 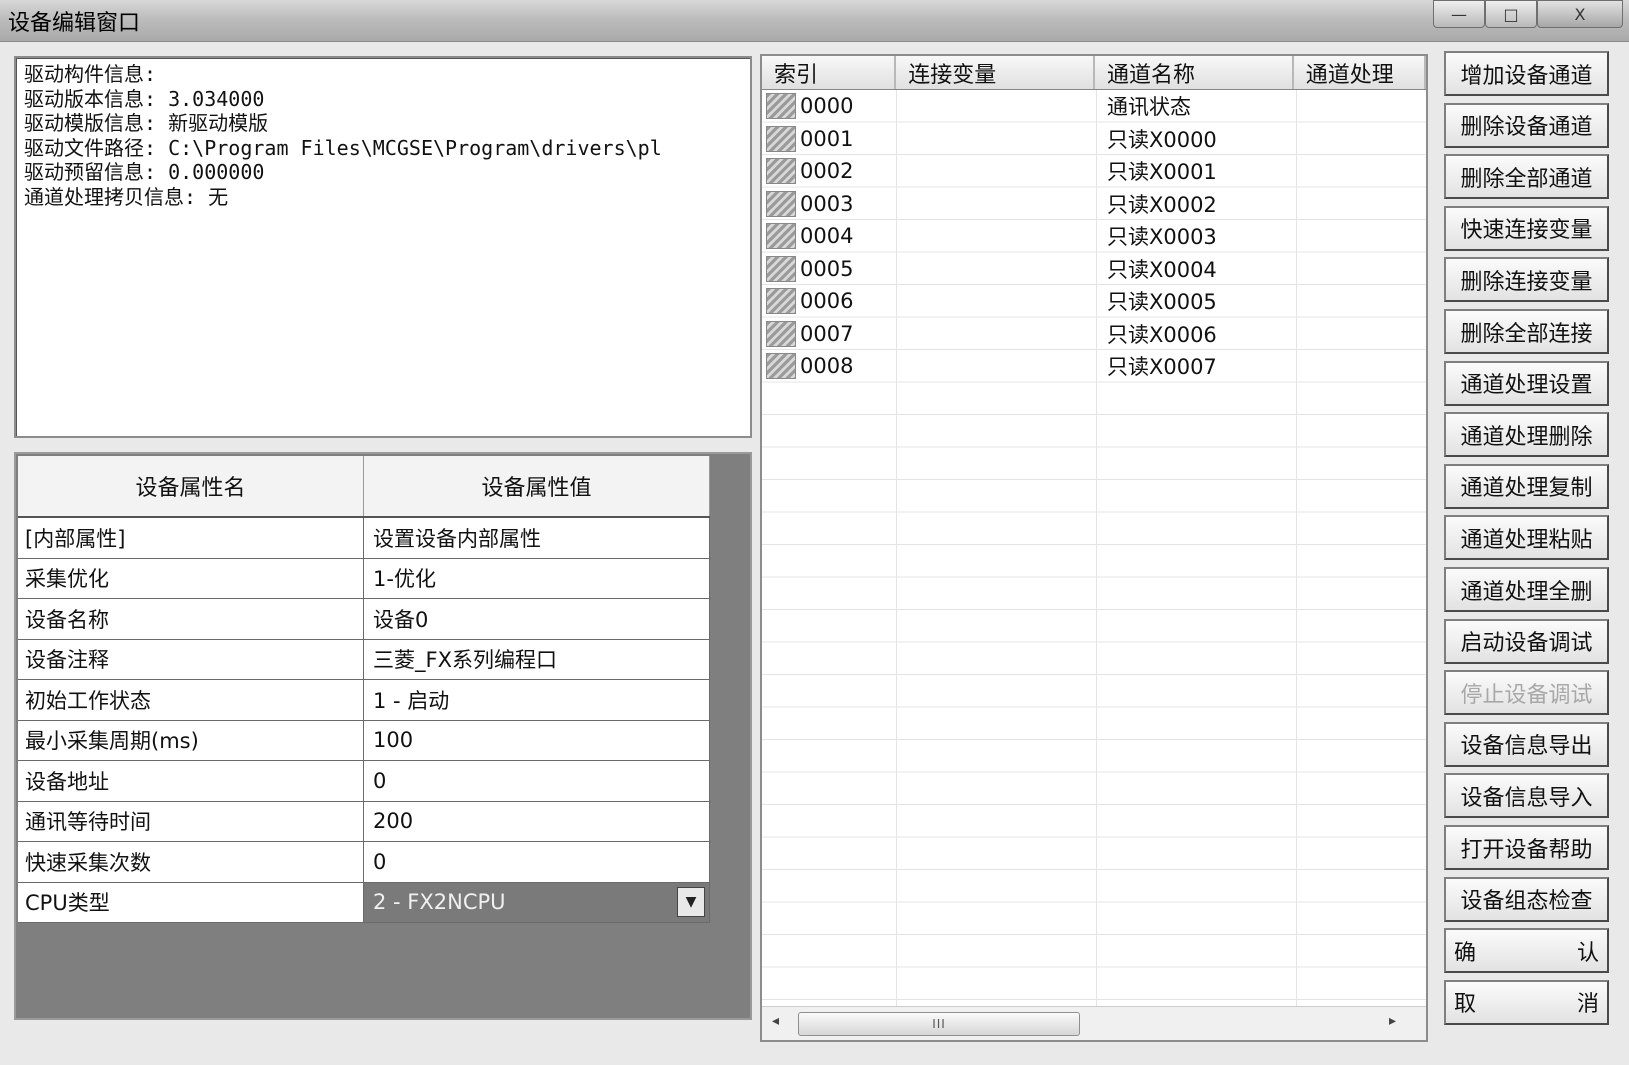 I want to click on delete-channel-button: 删除设备通道, so click(x=1526, y=125).